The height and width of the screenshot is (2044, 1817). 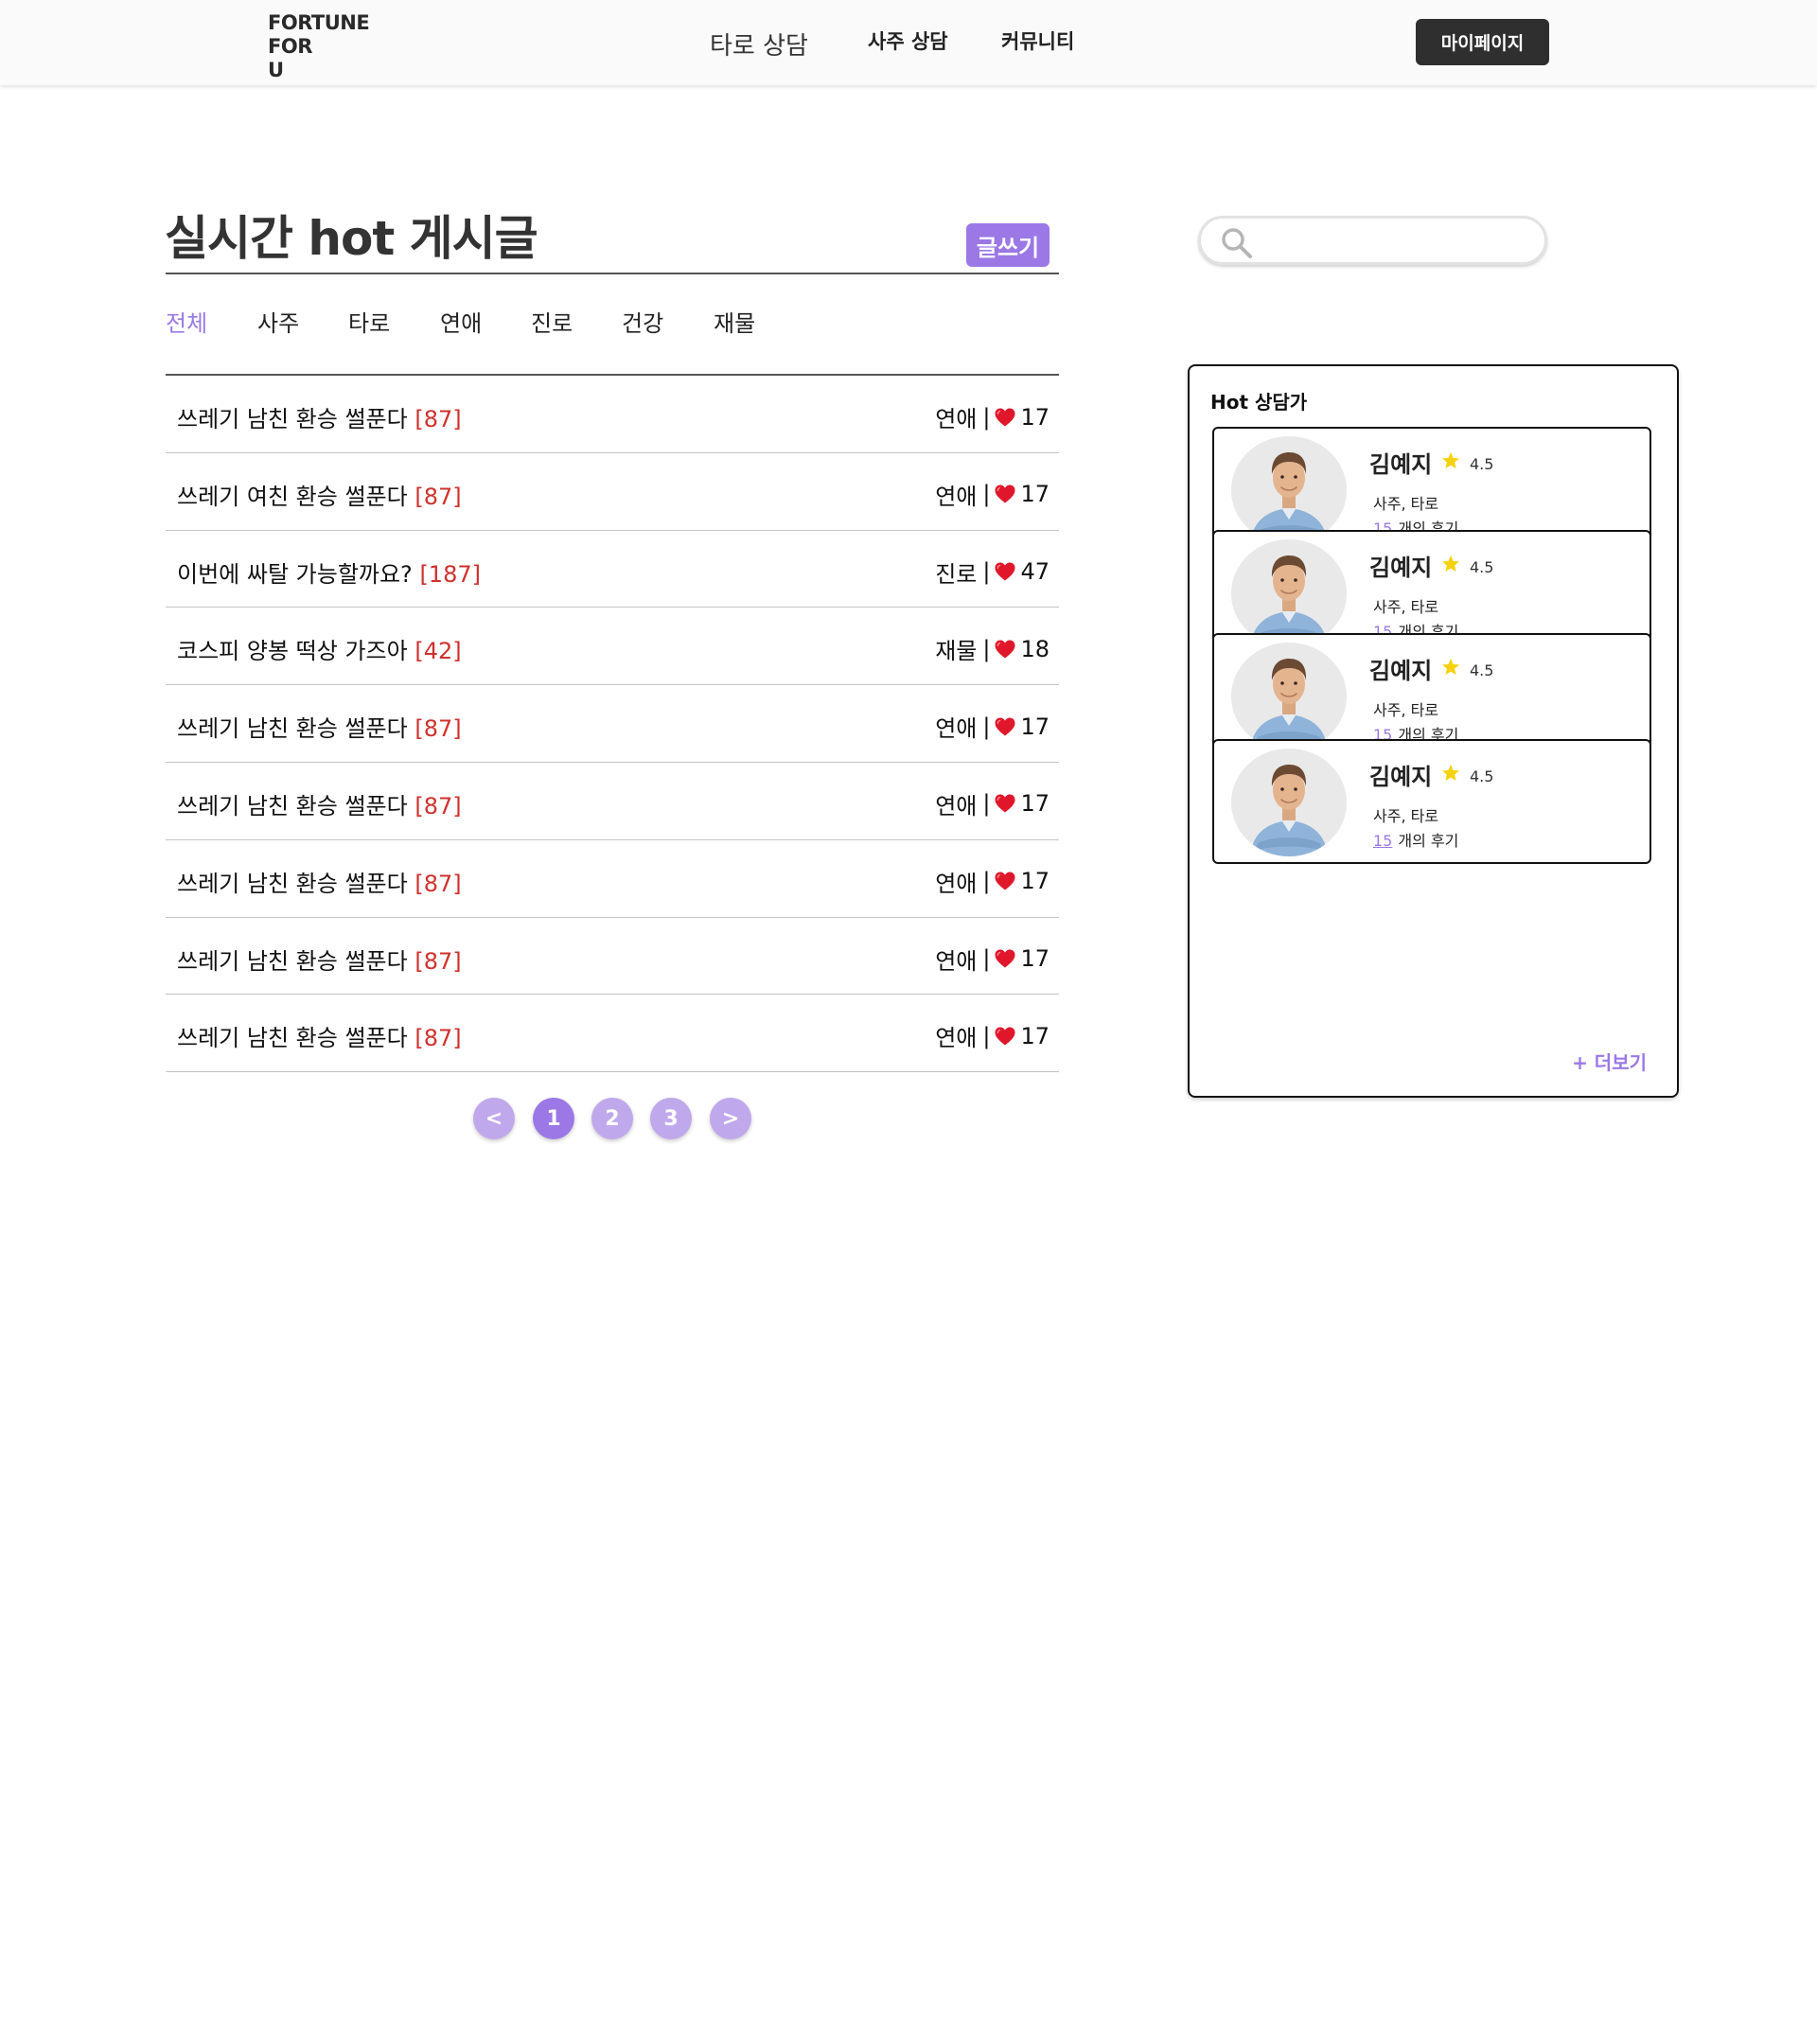 I want to click on star-icon, so click(x=1451, y=667).